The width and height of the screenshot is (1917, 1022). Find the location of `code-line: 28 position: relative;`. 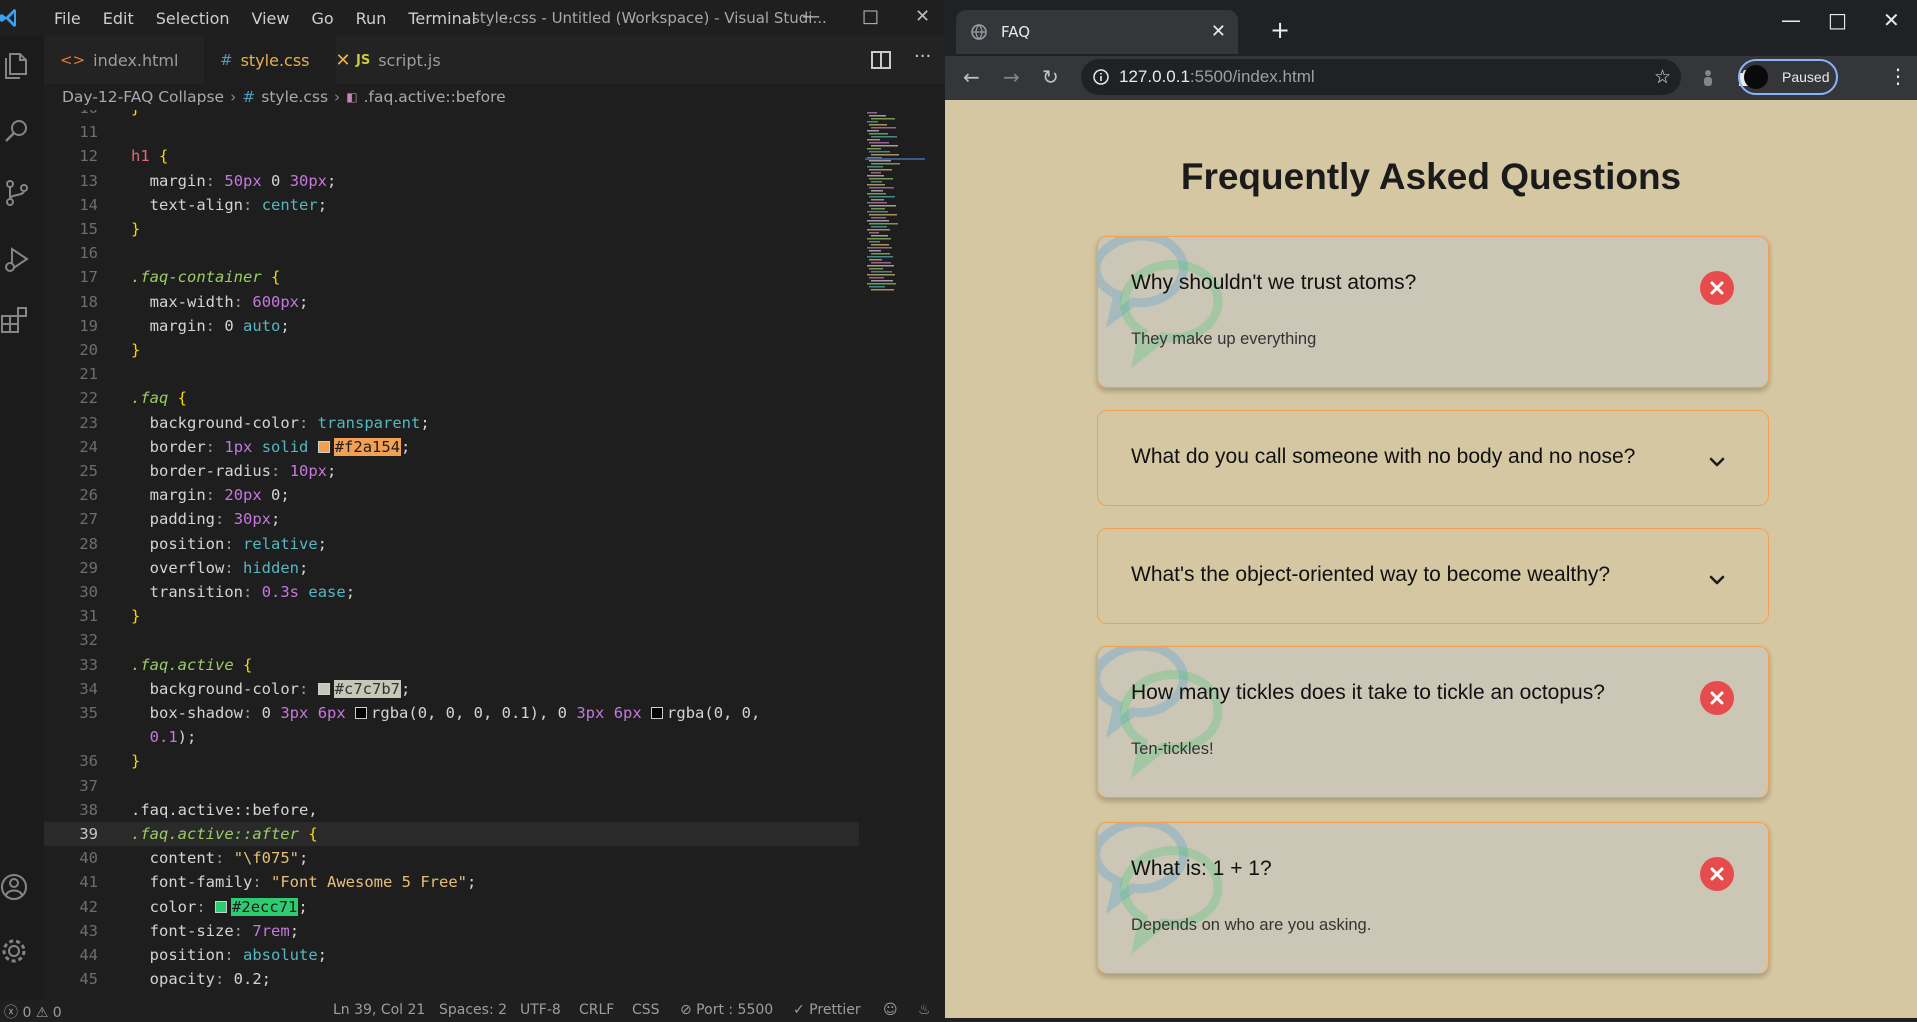

code-line: 28 position: relative; is located at coordinates (451, 544).